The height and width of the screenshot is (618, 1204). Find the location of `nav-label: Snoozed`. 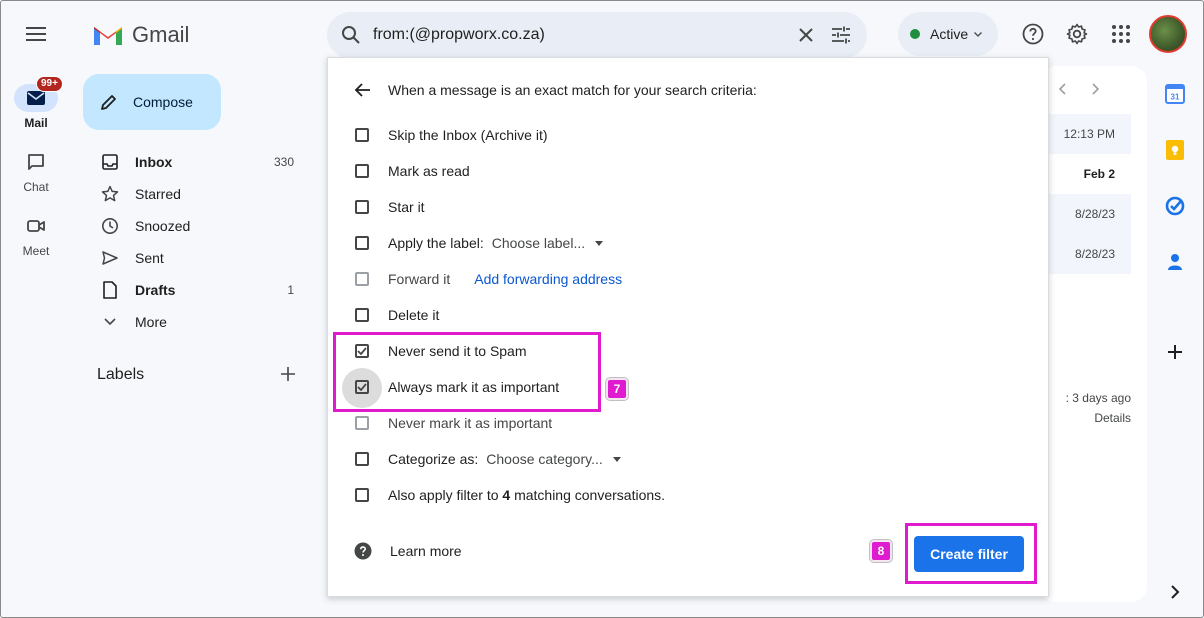

nav-label: Snoozed is located at coordinates (163, 226).